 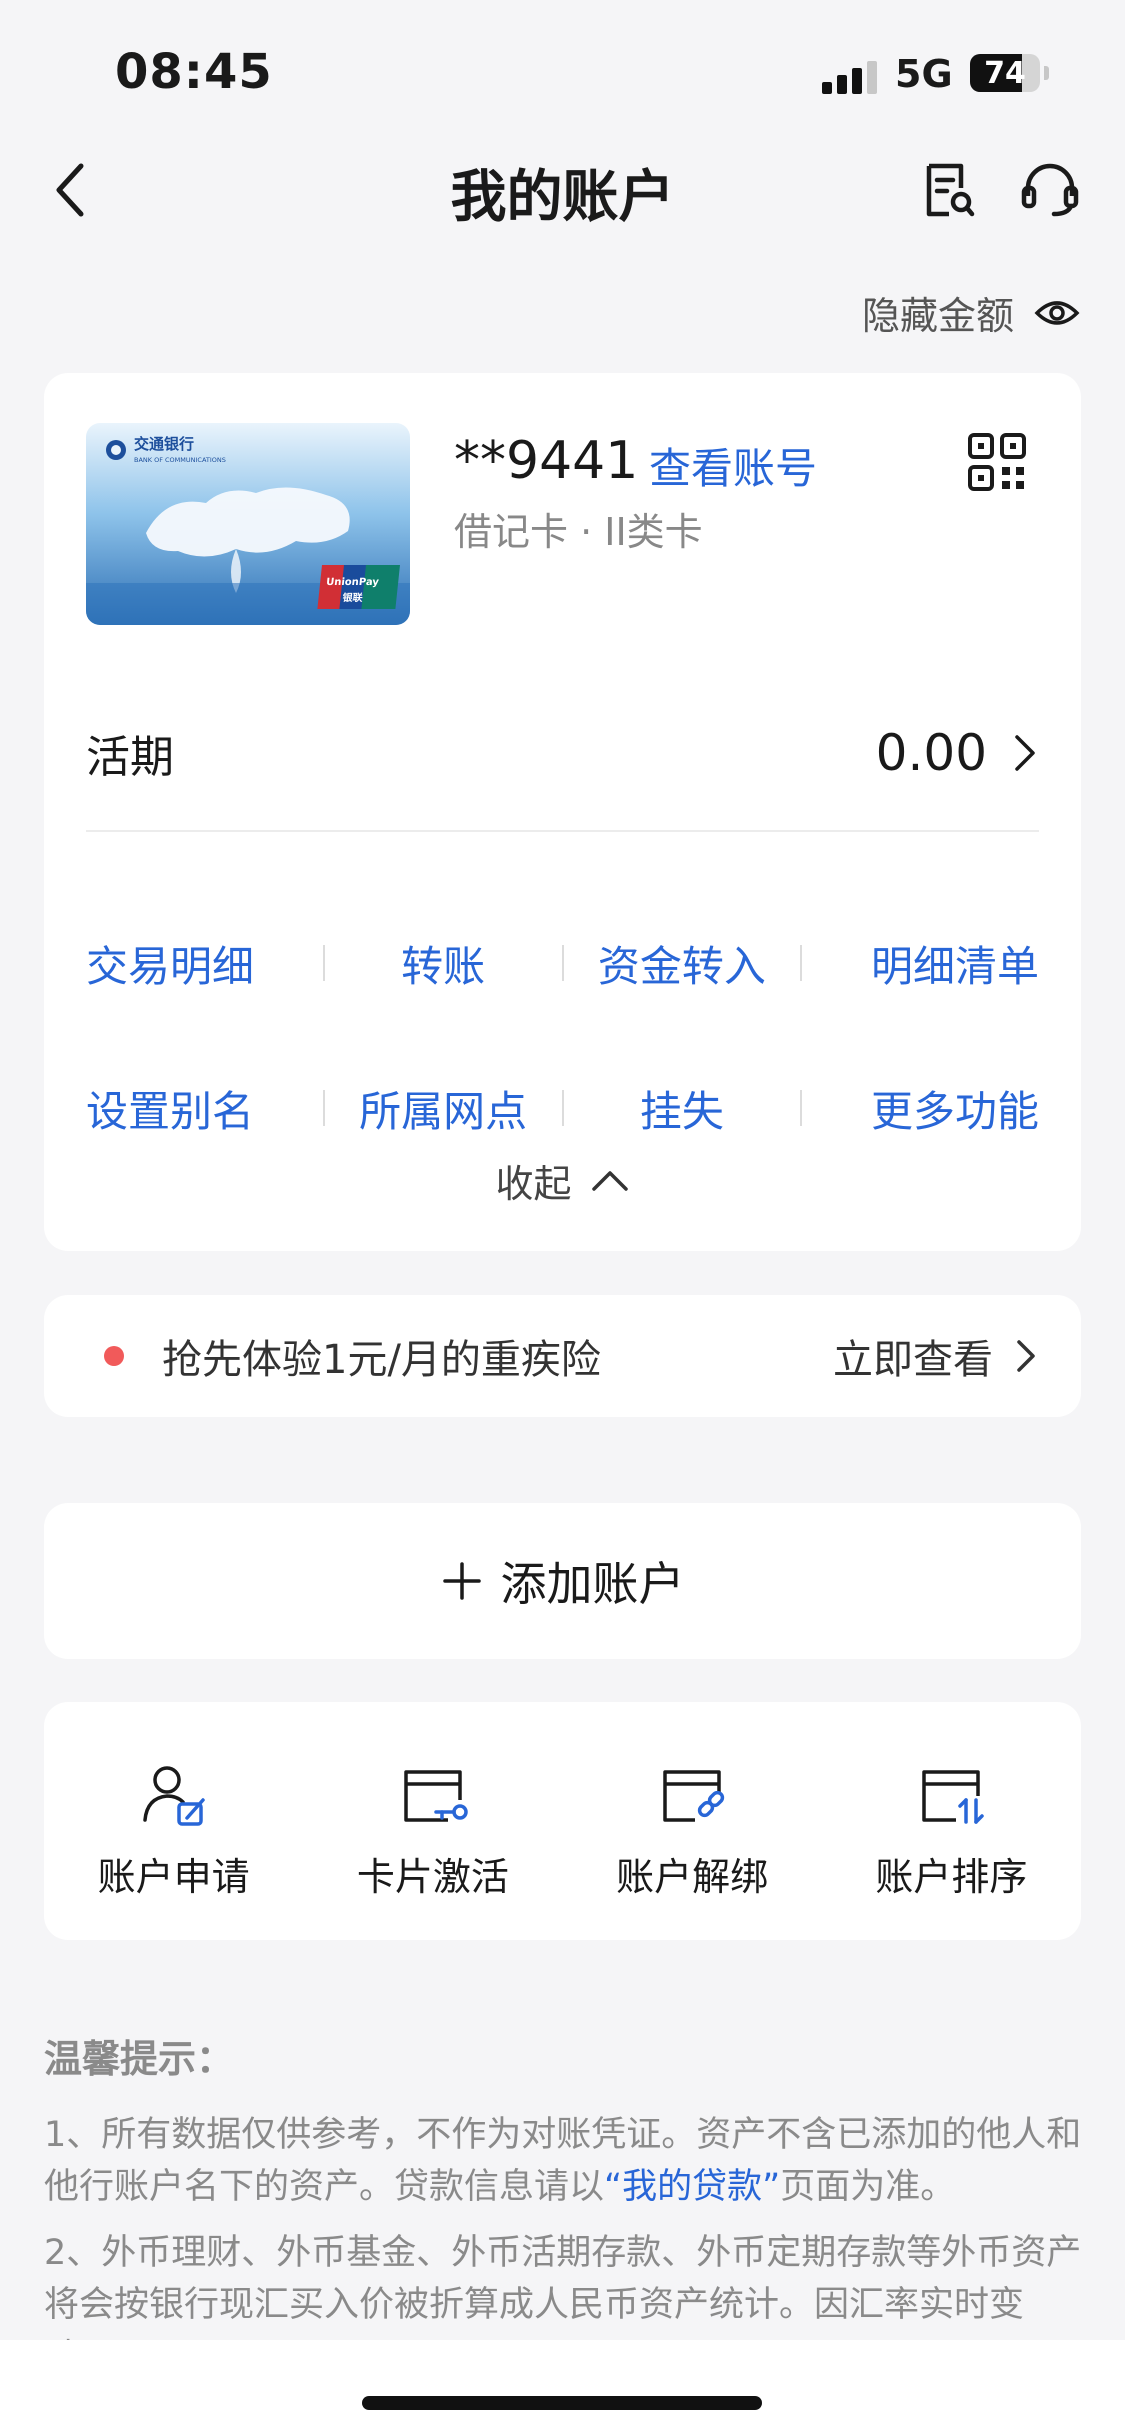 I want to click on bill-search-button, so click(x=947, y=190).